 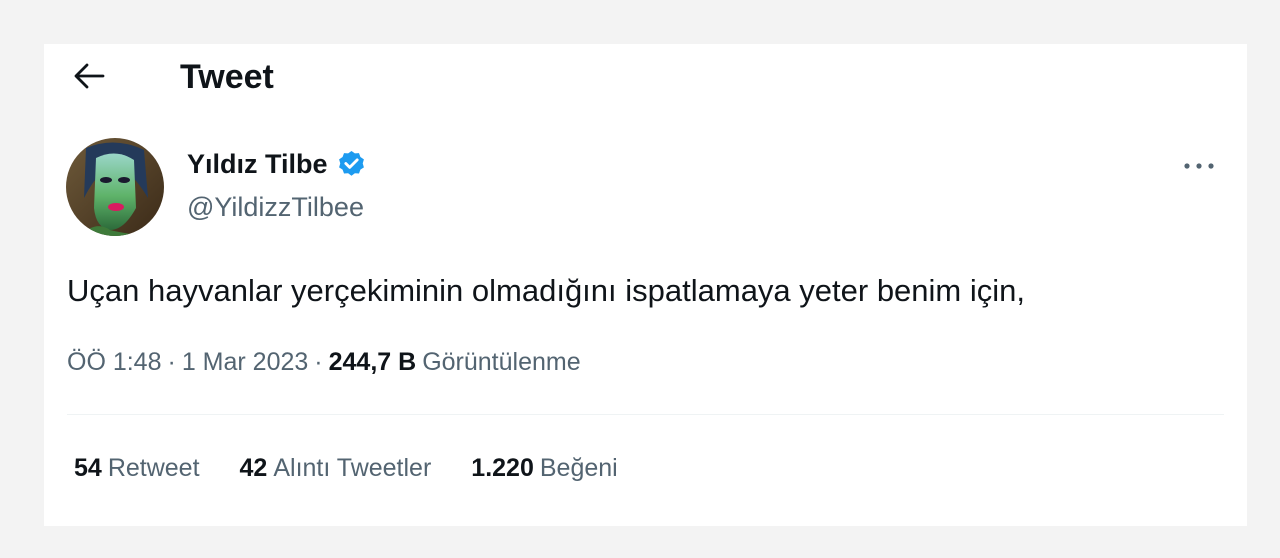 I want to click on views-label: Görüntülenme, so click(x=501, y=362).